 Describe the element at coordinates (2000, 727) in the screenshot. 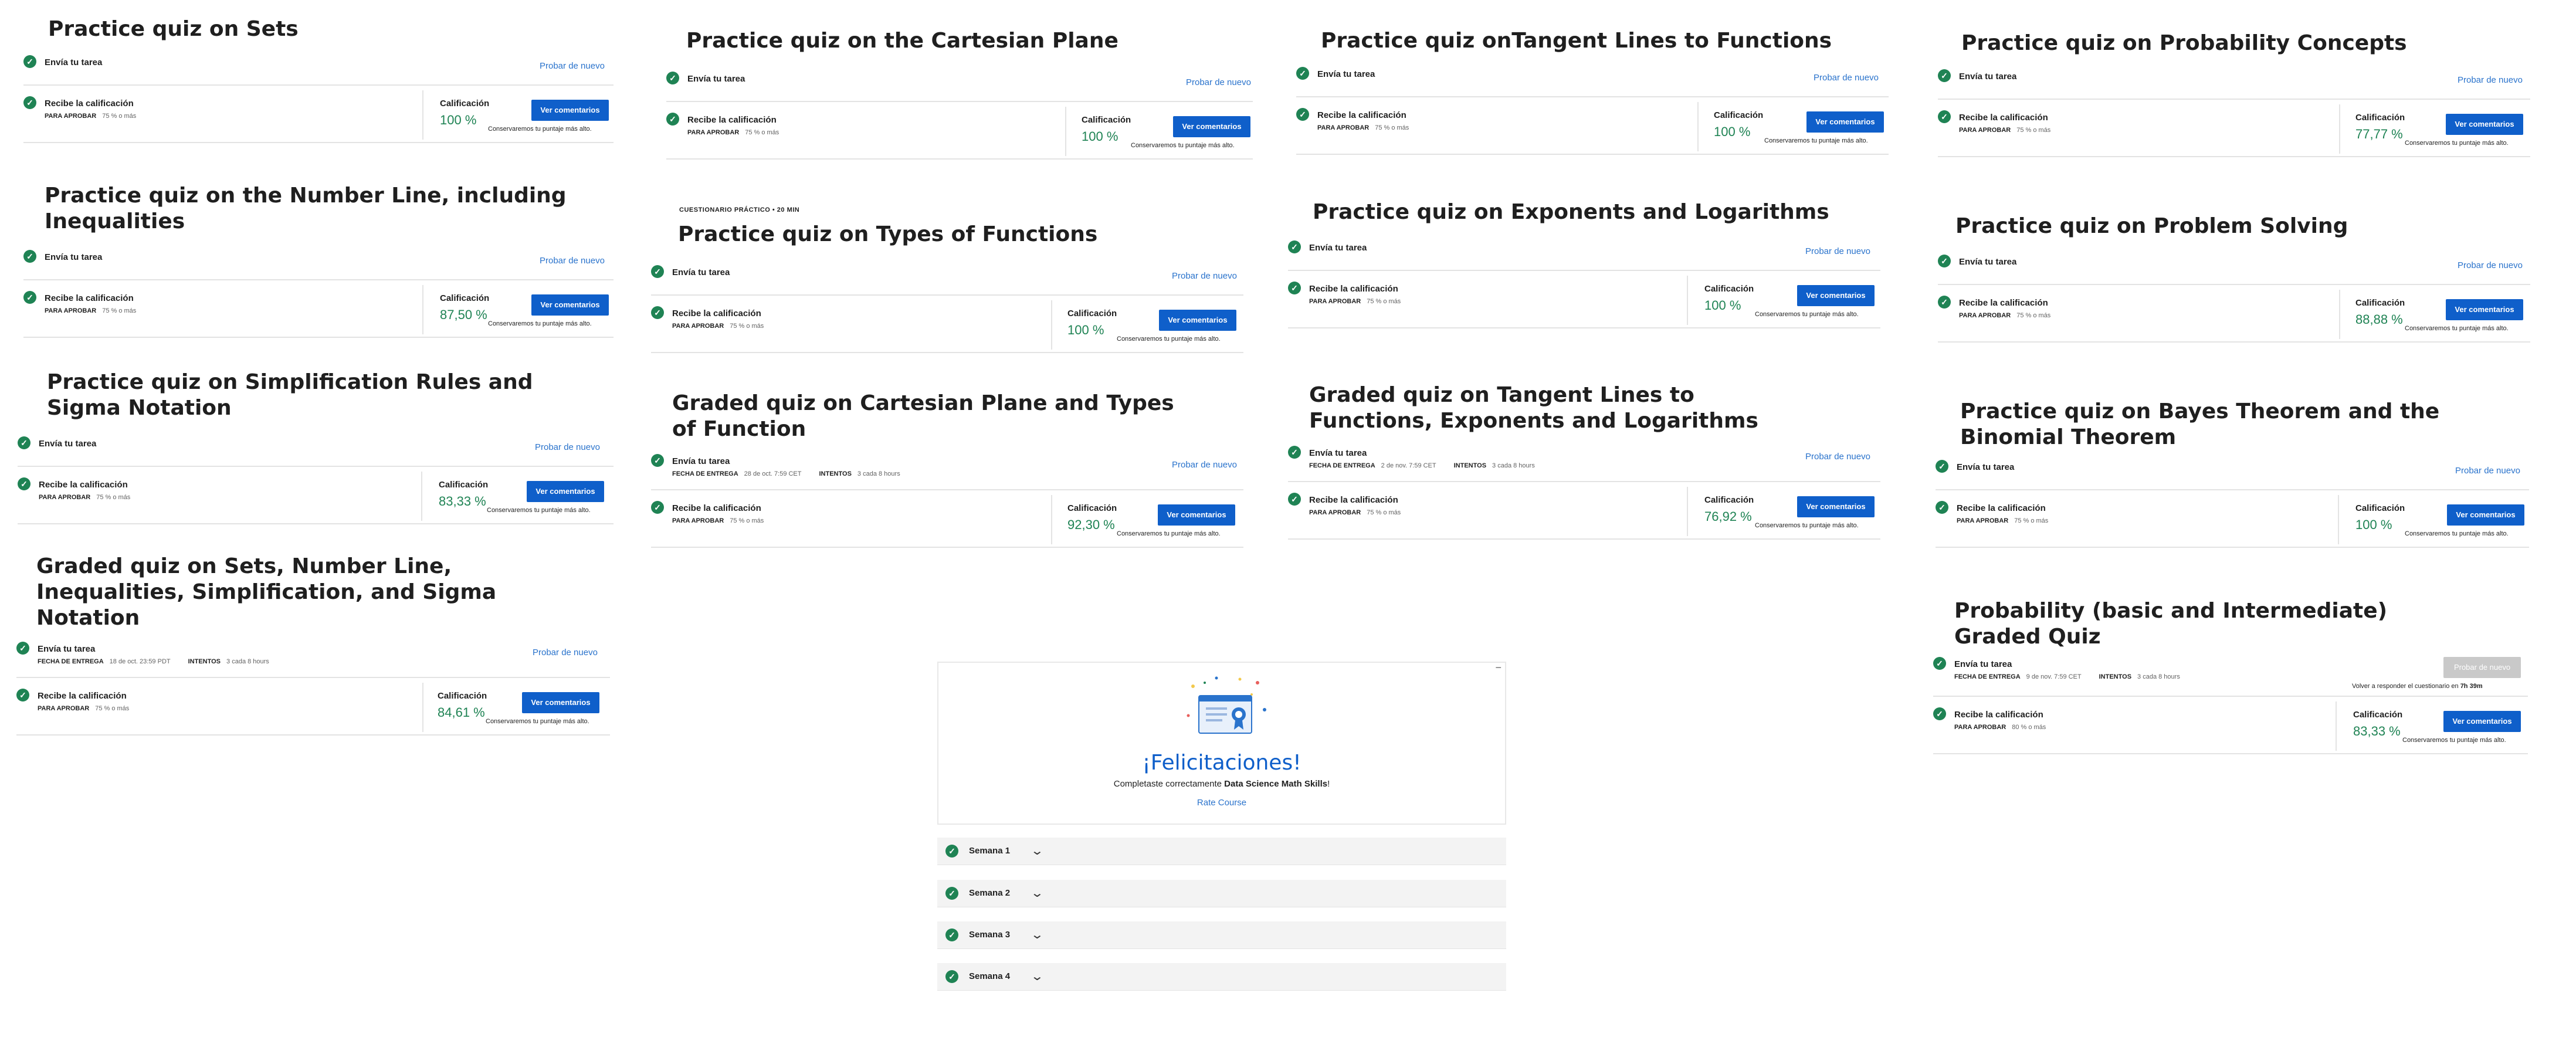

I see `pass-requirement: PARA APROBAR 80 % o más` at that location.